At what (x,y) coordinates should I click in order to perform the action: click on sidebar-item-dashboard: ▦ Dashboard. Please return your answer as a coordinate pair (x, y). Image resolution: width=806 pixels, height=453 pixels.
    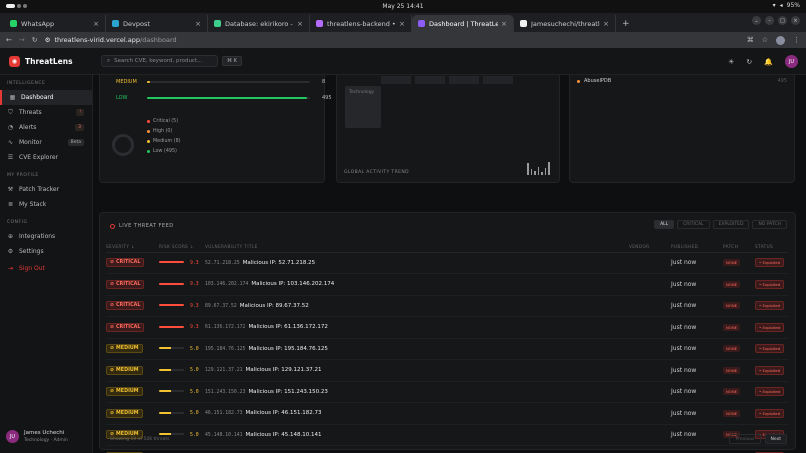
    Looking at the image, I should click on (46, 97).